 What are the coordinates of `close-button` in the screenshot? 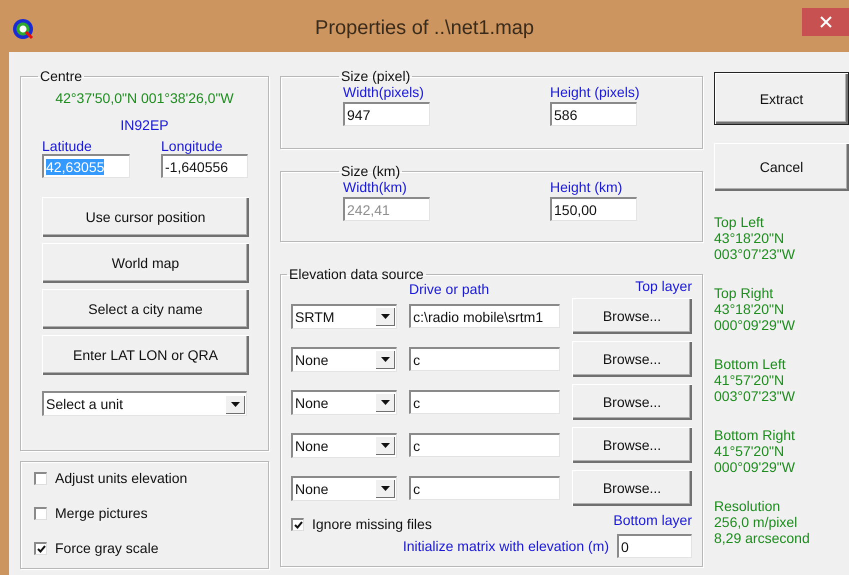 It's located at (825, 22).